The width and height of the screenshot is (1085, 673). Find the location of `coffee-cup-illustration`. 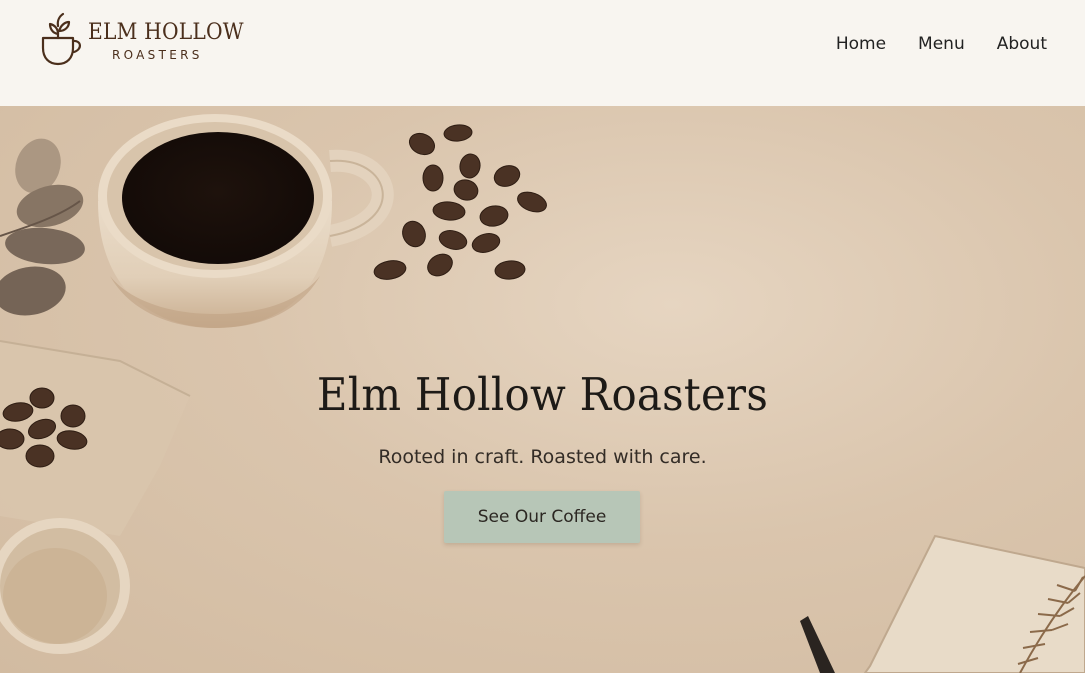

coffee-cup-illustration is located at coordinates (246, 221).